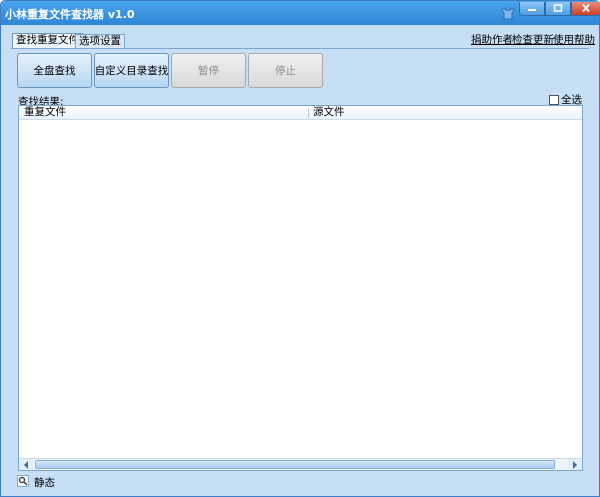  What do you see at coordinates (26, 464) in the screenshot?
I see `scroll-left-icon` at bounding box center [26, 464].